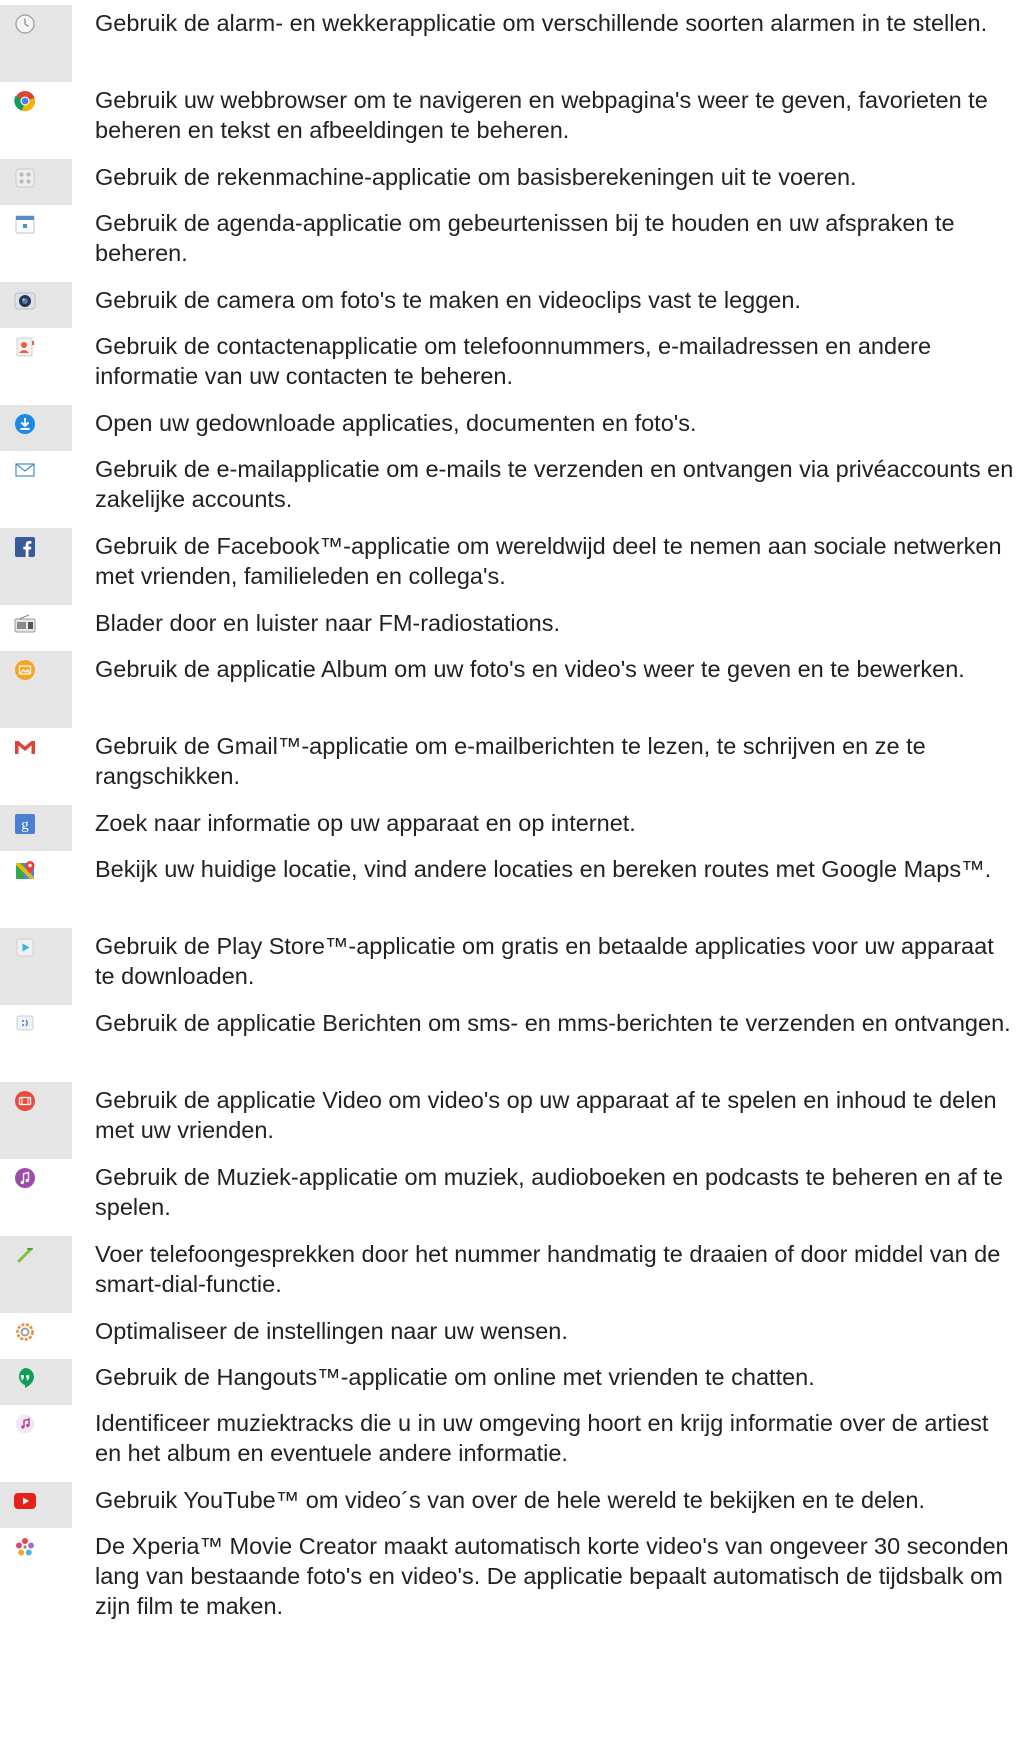  What do you see at coordinates (25, 670) in the screenshot?
I see `album-icon` at bounding box center [25, 670].